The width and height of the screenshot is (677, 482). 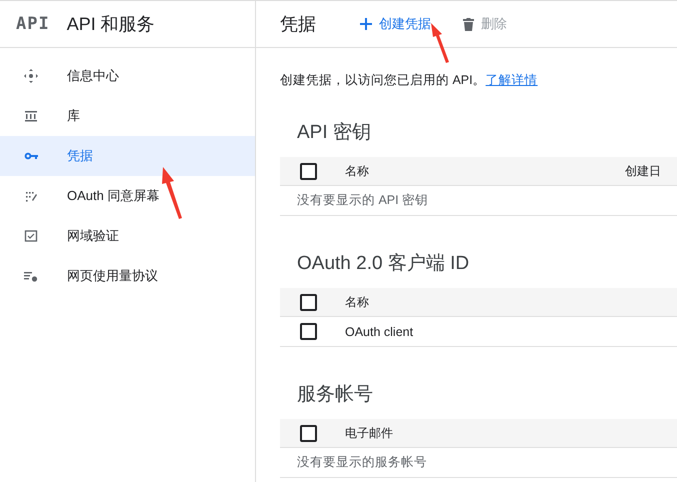 I want to click on checkbox-icon, so click(x=31, y=236).